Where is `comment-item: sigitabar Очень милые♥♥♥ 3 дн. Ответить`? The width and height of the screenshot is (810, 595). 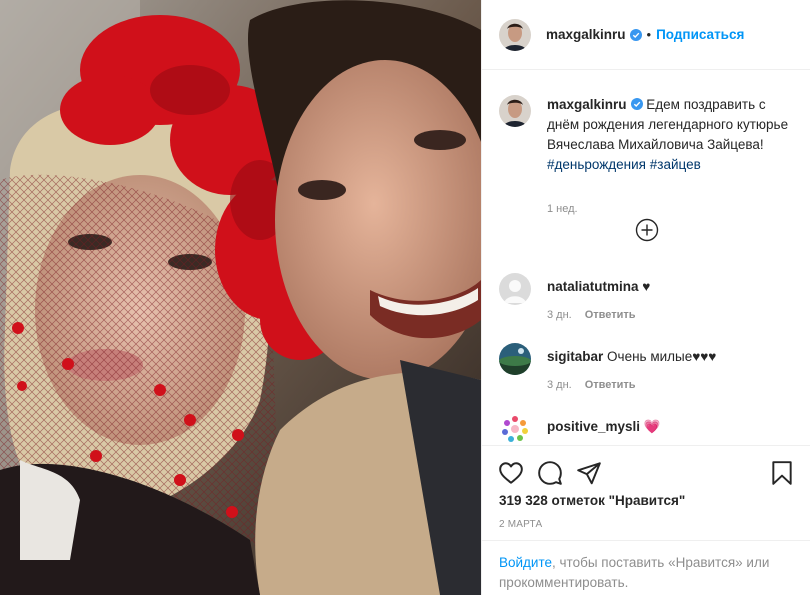 comment-item: sigitabar Очень милые♥♥♥ 3 дн. Ответить is located at coordinates (649, 373).